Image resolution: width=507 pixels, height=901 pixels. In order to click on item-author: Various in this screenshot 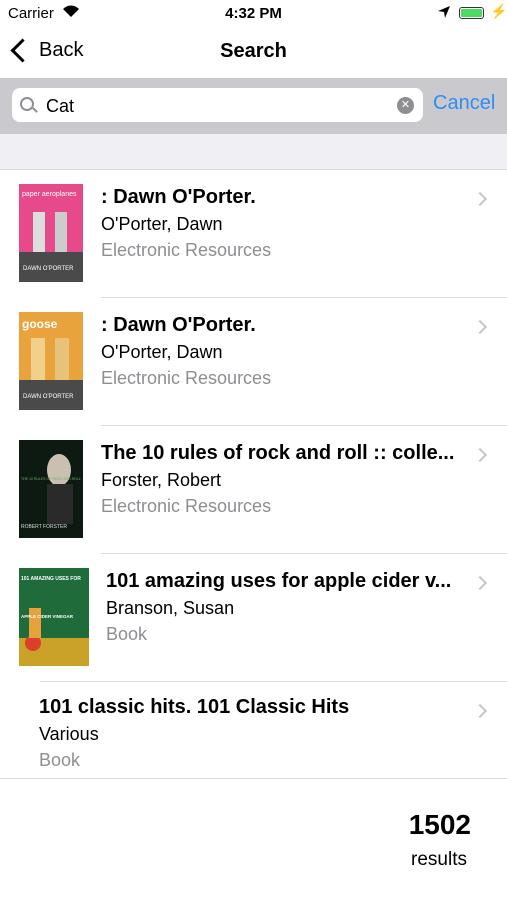, I will do `click(69, 734)`.